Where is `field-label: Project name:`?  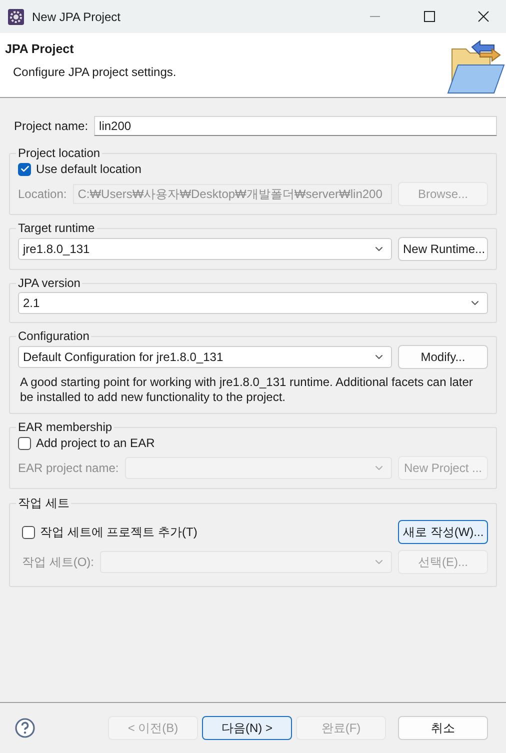
field-label: Project name: is located at coordinates (51, 126).